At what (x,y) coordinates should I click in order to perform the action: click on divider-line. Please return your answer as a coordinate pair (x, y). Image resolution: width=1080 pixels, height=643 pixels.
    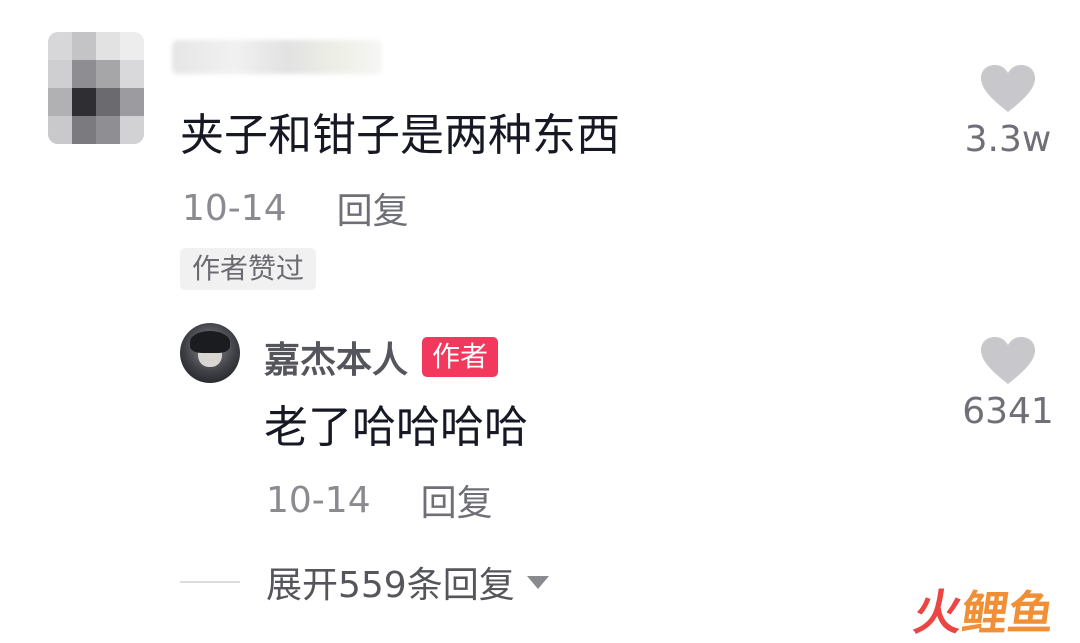
    Looking at the image, I should click on (210, 582).